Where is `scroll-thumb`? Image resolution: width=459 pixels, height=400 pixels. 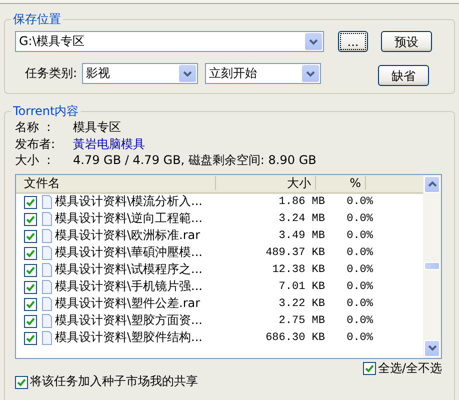 scroll-thumb is located at coordinates (432, 266).